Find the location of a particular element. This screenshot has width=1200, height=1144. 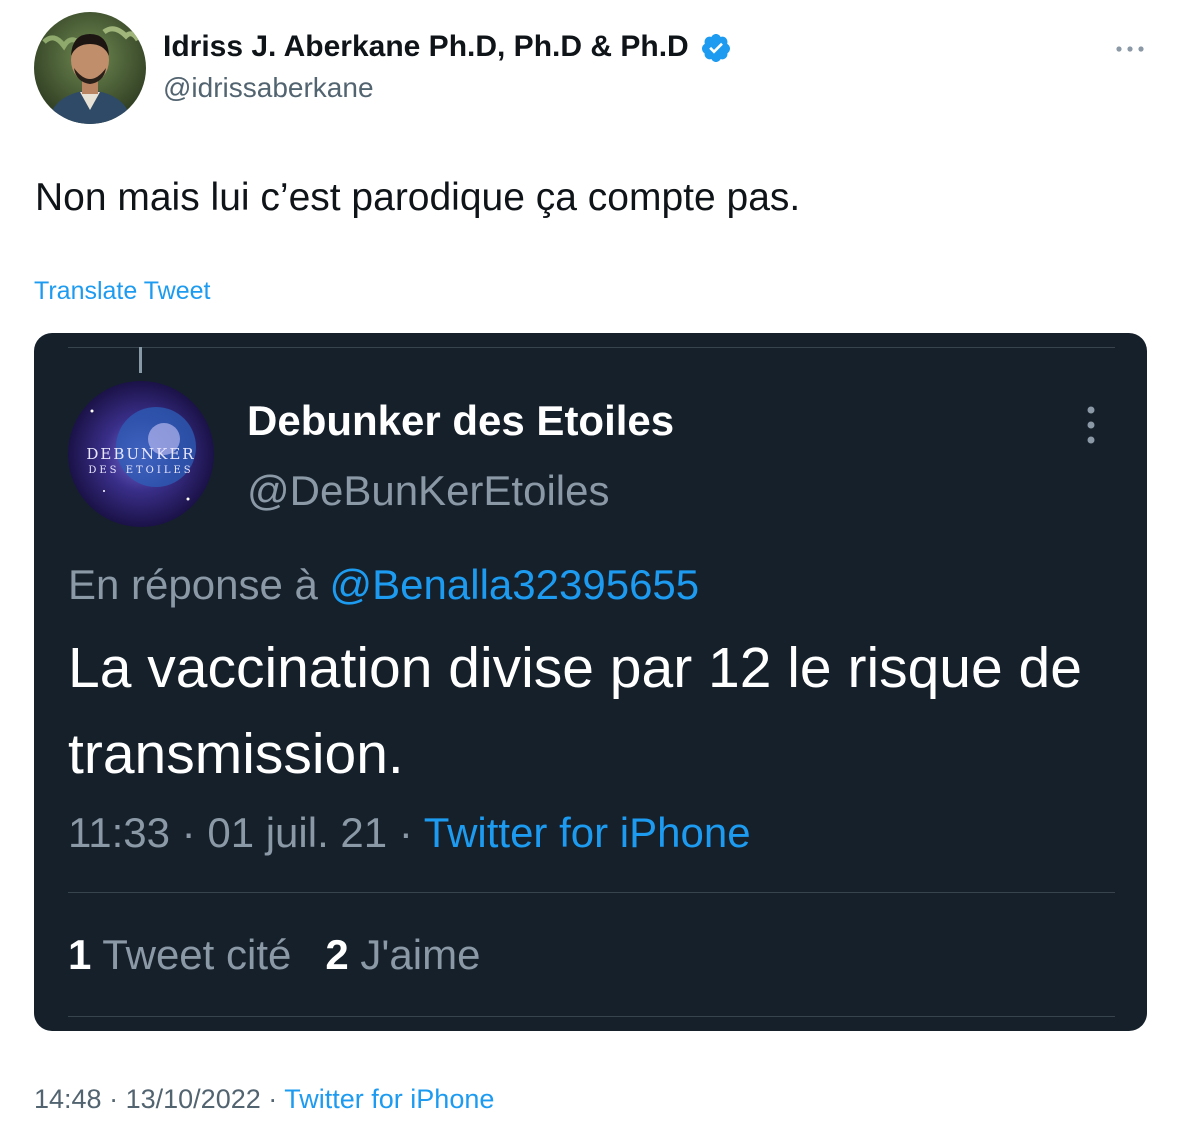

quoted-tweet-time: 11:33 is located at coordinates (119, 832).